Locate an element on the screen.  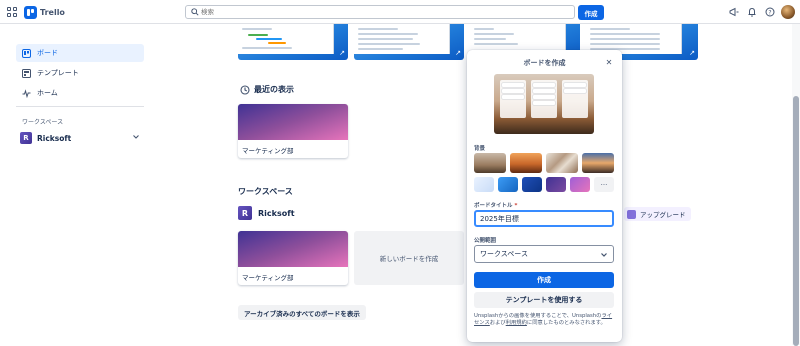
activity-icon is located at coordinates (26, 93).